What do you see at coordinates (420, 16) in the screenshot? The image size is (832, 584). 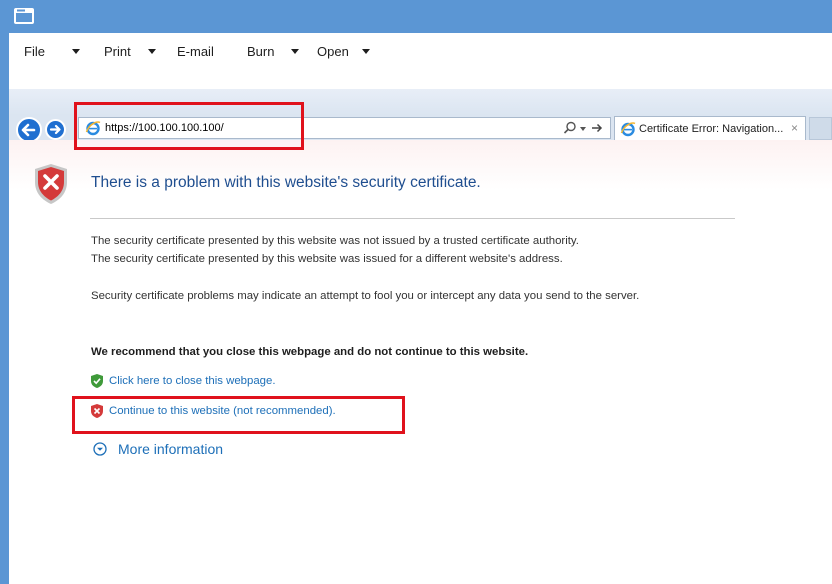 I see `title-bar` at bounding box center [420, 16].